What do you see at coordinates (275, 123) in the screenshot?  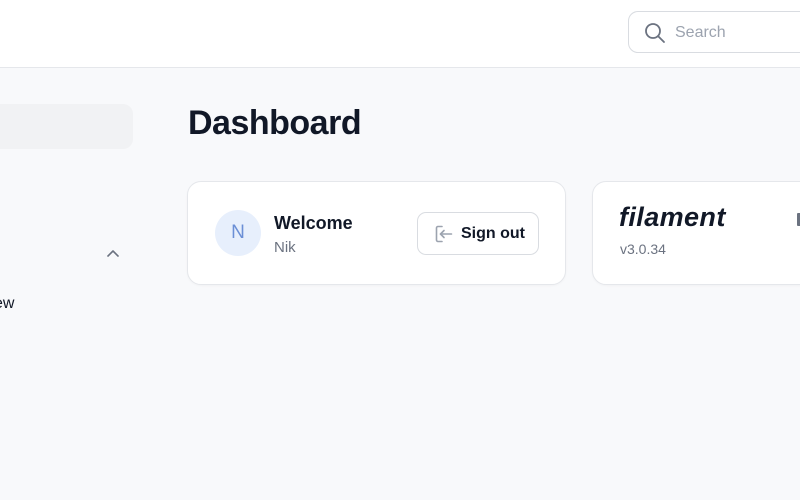 I see `page-title: Dashboard` at bounding box center [275, 123].